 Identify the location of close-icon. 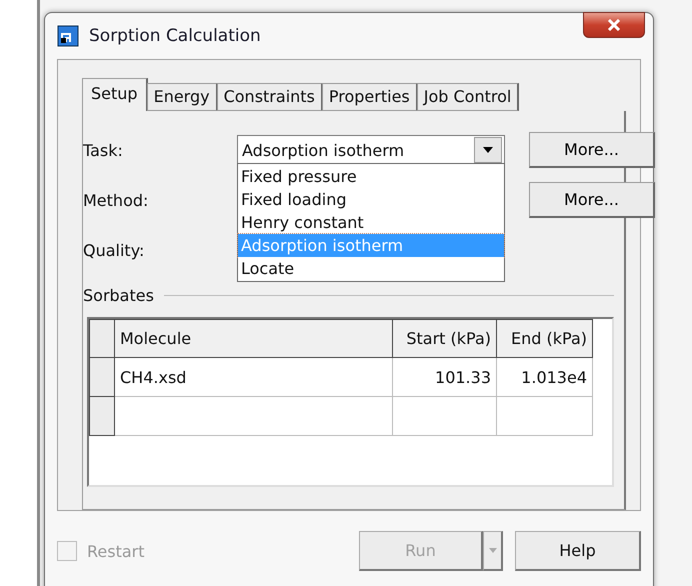
(614, 25).